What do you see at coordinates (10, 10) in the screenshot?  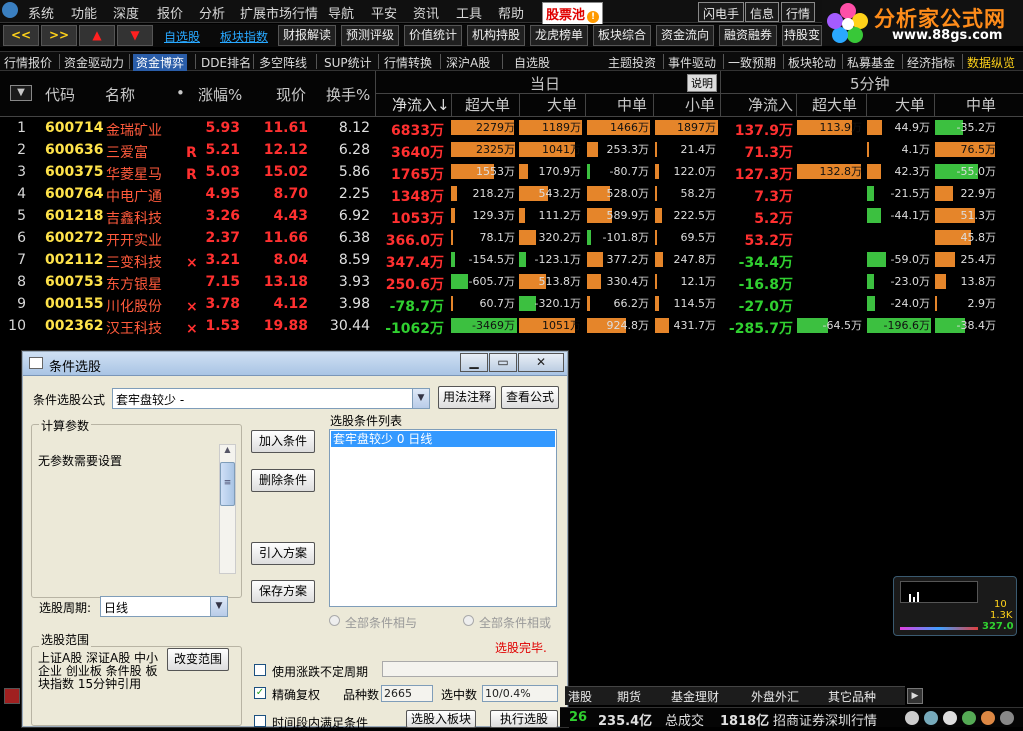 I see `app-icon` at bounding box center [10, 10].